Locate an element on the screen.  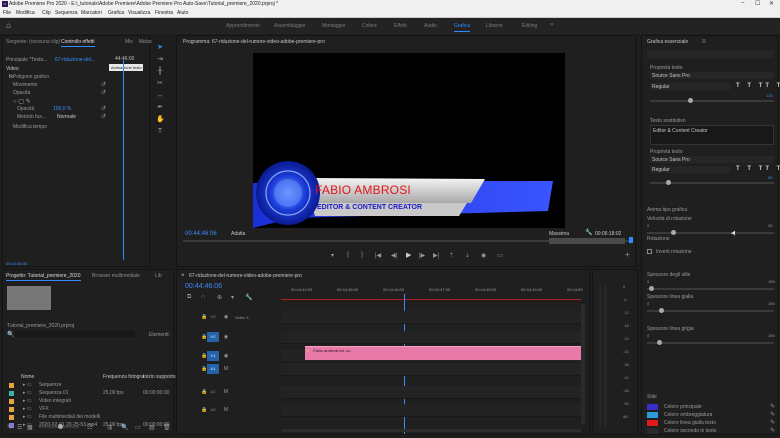
step-back-button: ◀| is located at coordinates (394, 255).